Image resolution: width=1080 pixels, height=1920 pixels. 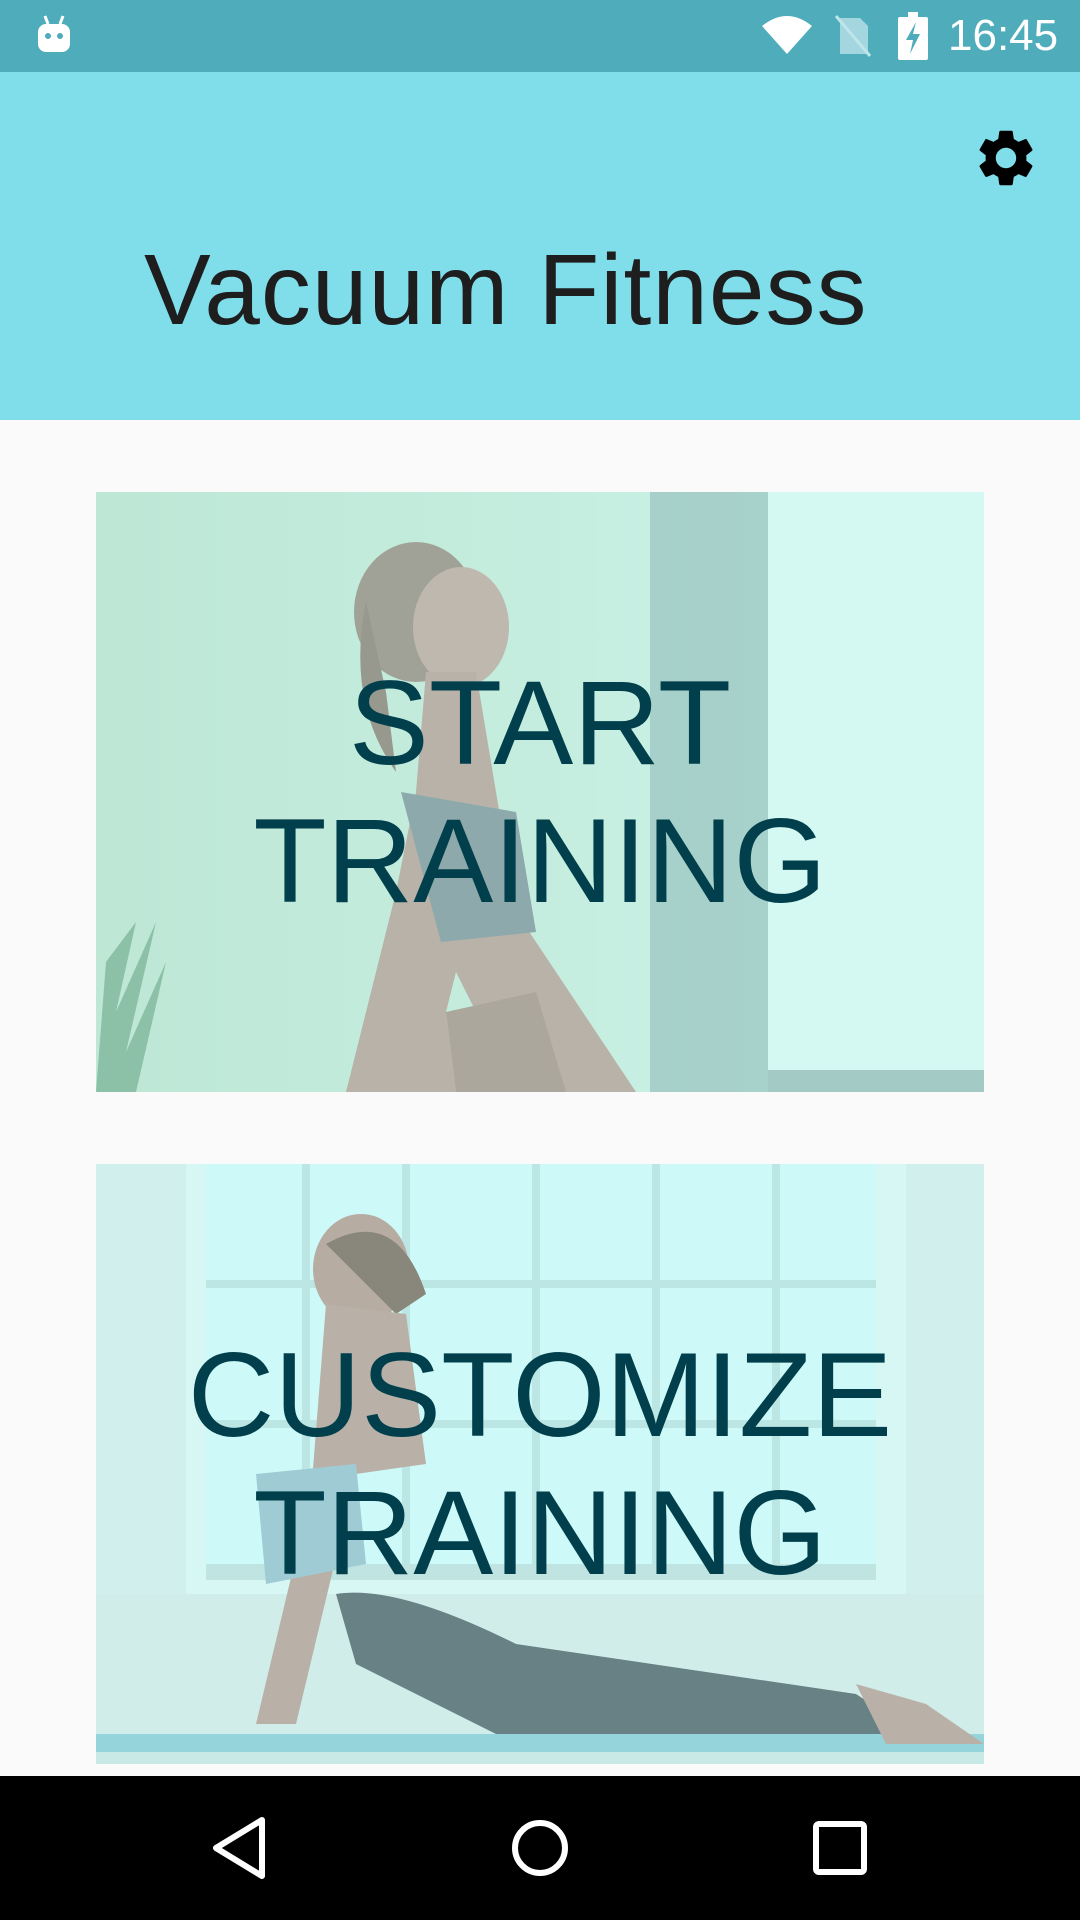 I want to click on back-icon, so click(x=240, y=1848).